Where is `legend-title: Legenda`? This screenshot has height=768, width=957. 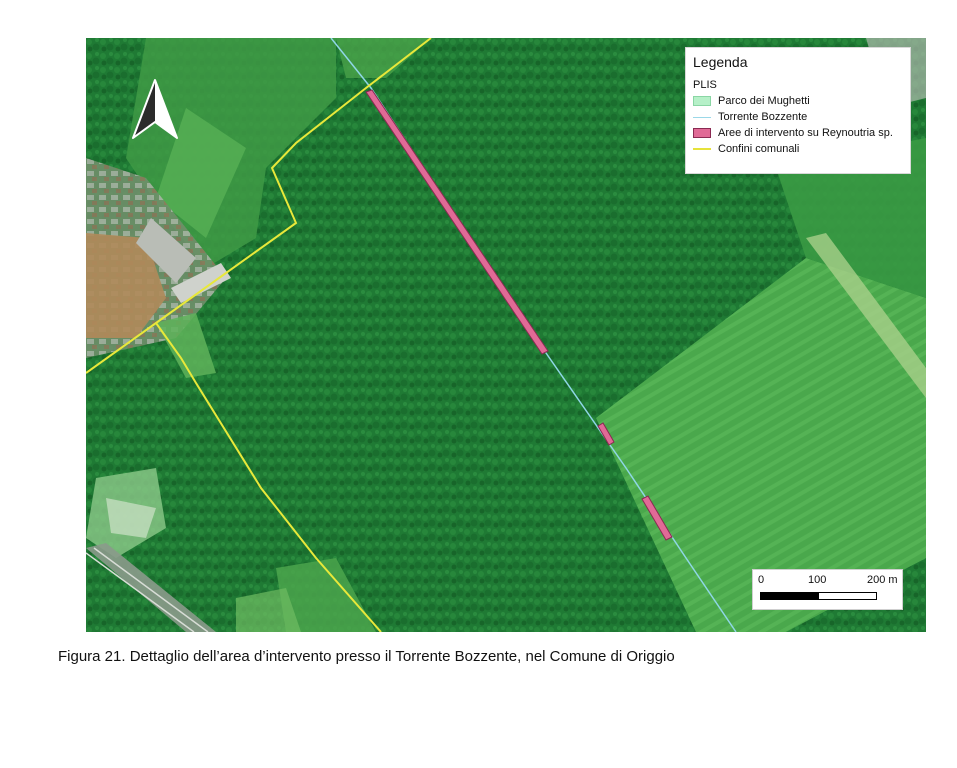 legend-title: Legenda is located at coordinates (720, 62).